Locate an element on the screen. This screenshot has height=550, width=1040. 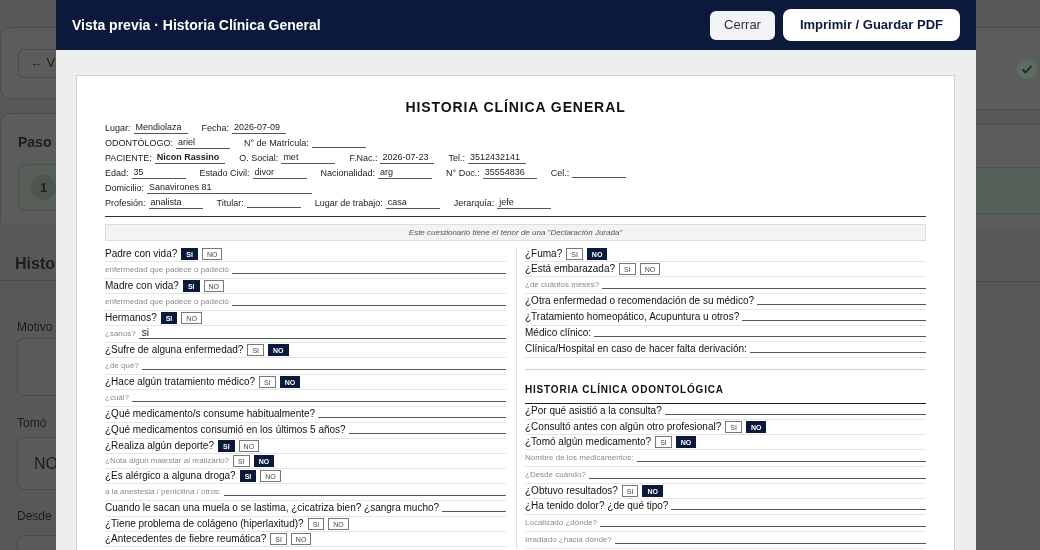
close-button: Cerrar is located at coordinates (742, 25).